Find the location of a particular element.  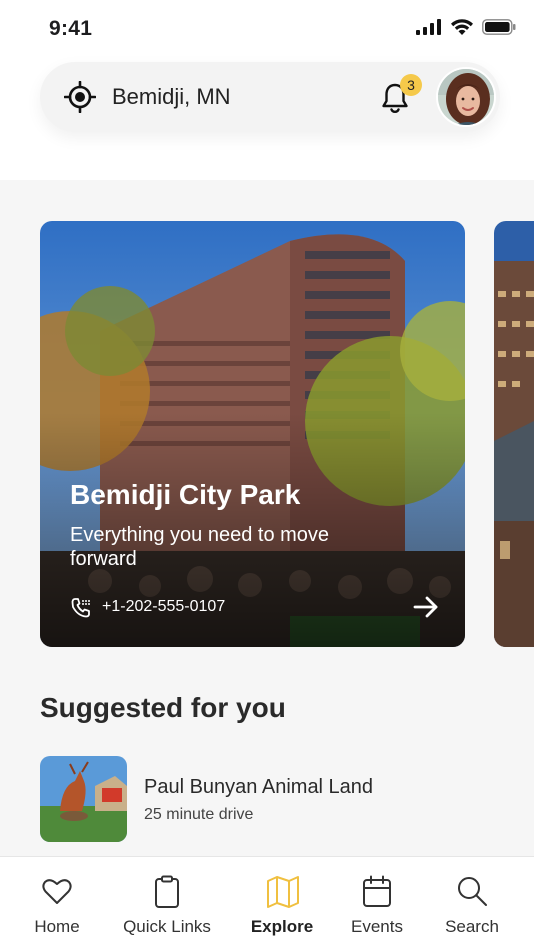

tab-search: Search is located at coordinates (472, 903).